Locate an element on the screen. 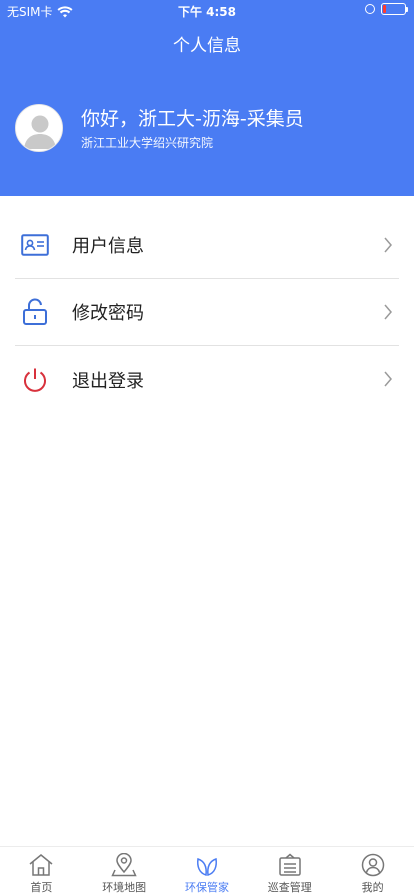  tab-label: 环境地图 is located at coordinates (124, 887).